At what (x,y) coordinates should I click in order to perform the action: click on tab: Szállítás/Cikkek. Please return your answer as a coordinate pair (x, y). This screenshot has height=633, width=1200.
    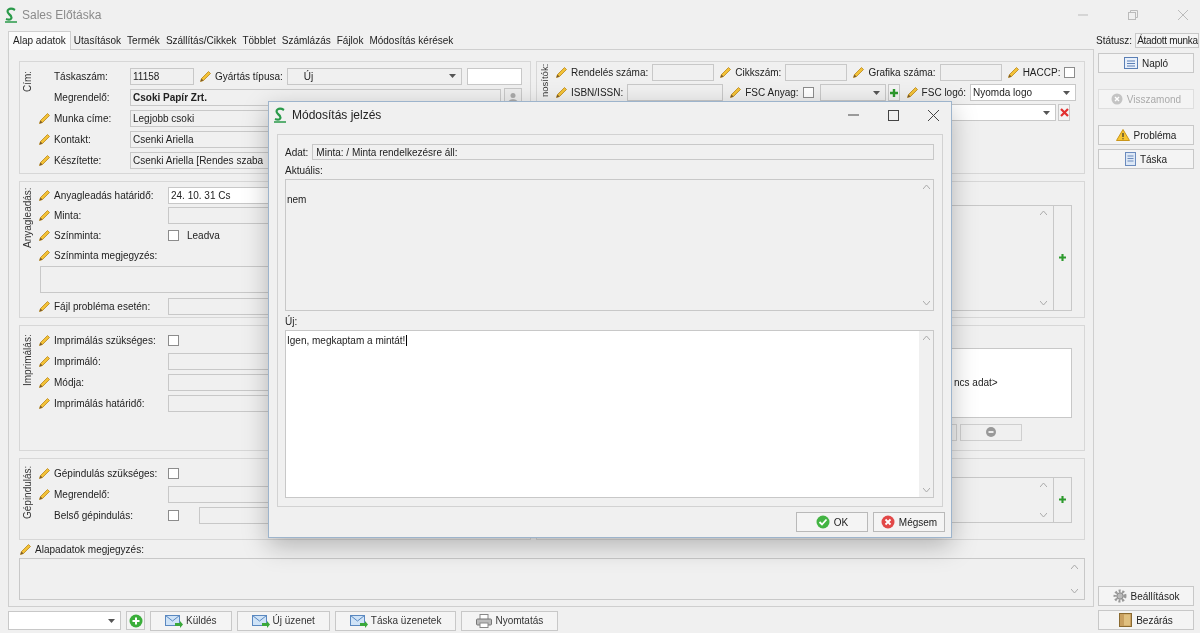
    Looking at the image, I should click on (201, 40).